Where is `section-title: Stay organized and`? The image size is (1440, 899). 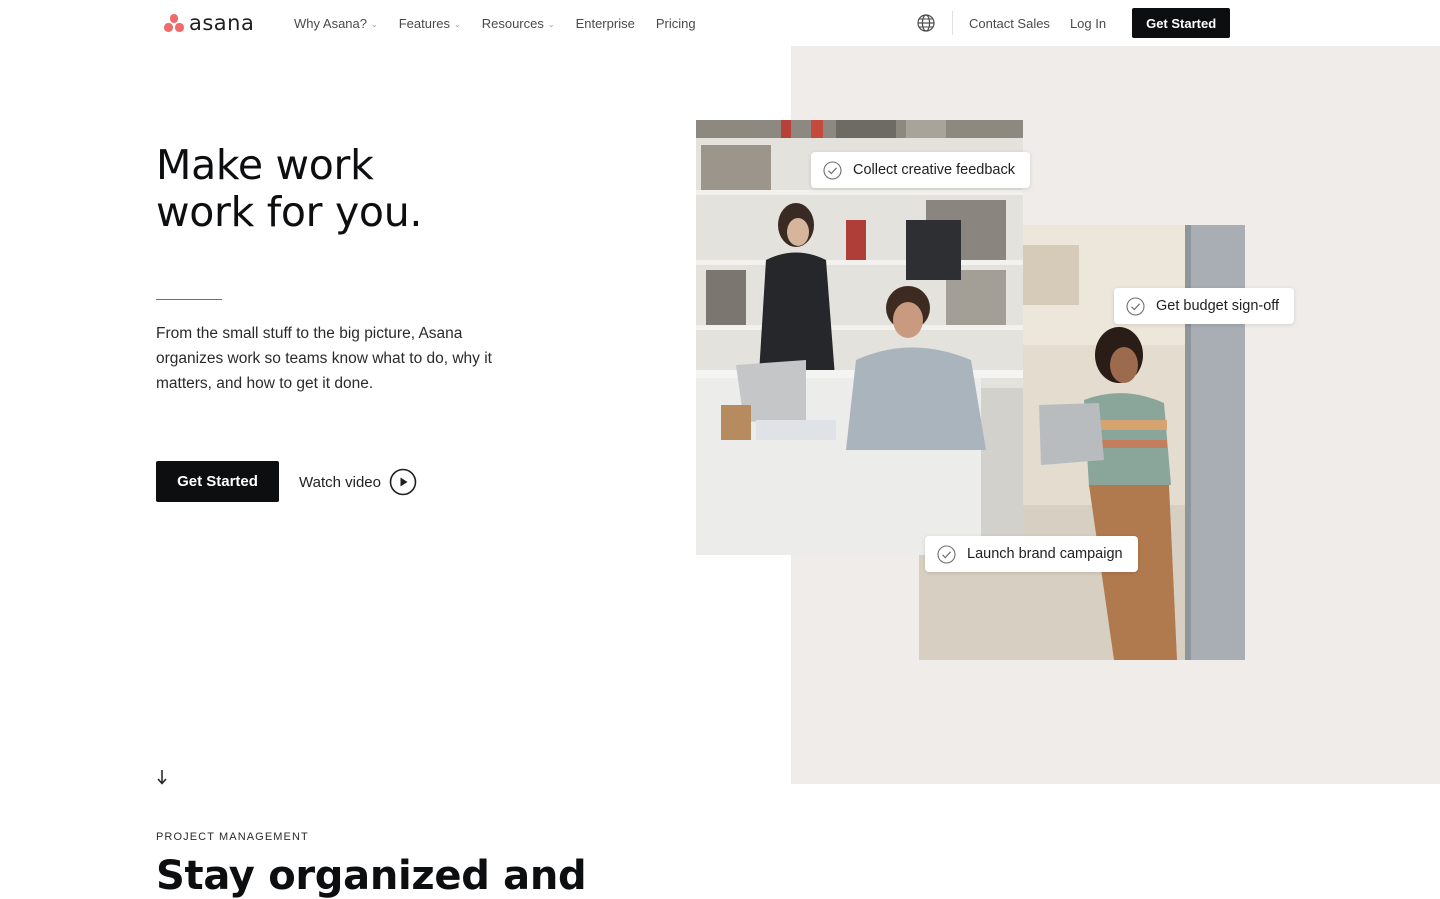
section-title: Stay organized and is located at coordinates (371, 876).